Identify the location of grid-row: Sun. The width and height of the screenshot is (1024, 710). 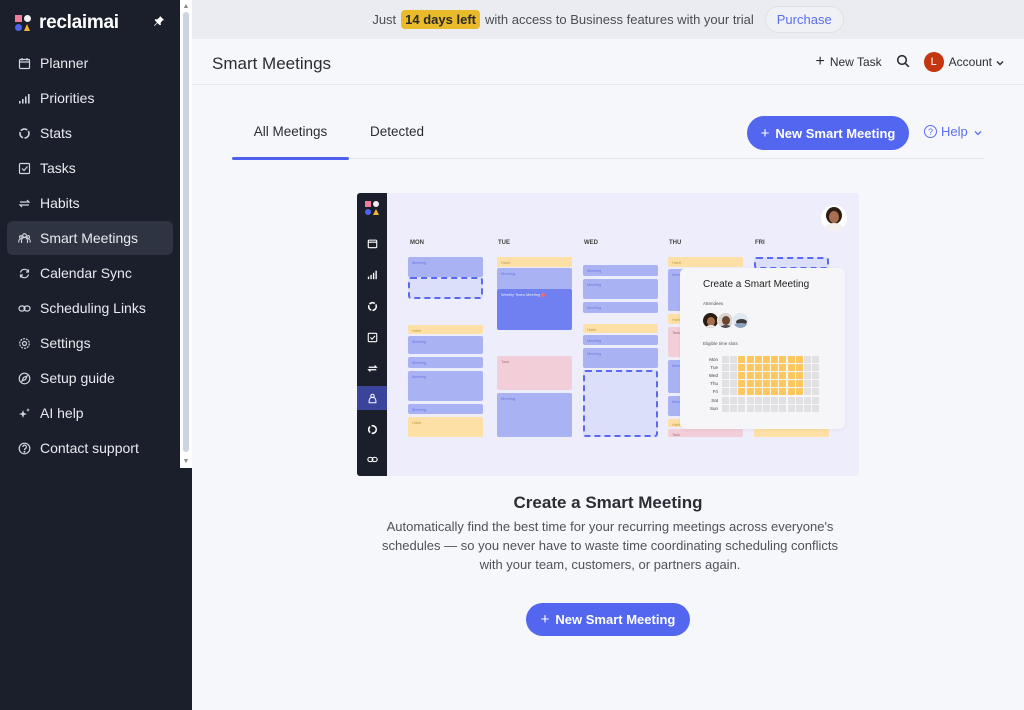
(761, 408).